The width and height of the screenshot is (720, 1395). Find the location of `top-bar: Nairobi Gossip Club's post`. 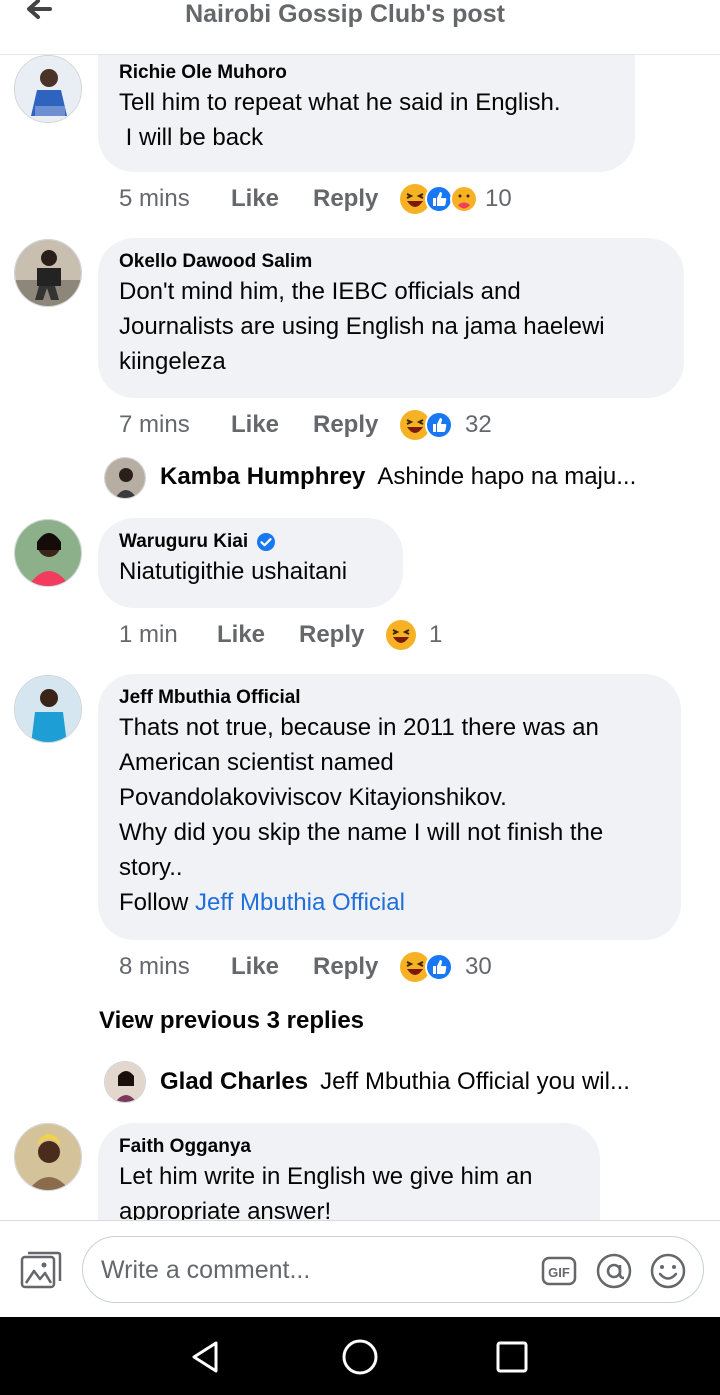

top-bar: Nairobi Gossip Club's post is located at coordinates (360, 27).